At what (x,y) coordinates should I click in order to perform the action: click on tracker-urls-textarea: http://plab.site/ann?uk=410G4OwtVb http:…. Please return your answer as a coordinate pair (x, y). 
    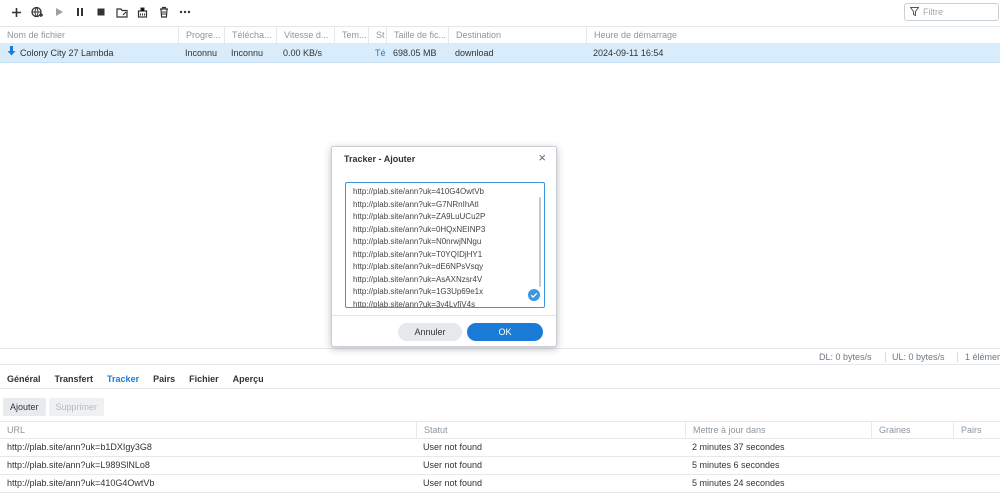
    Looking at the image, I should click on (445, 245).